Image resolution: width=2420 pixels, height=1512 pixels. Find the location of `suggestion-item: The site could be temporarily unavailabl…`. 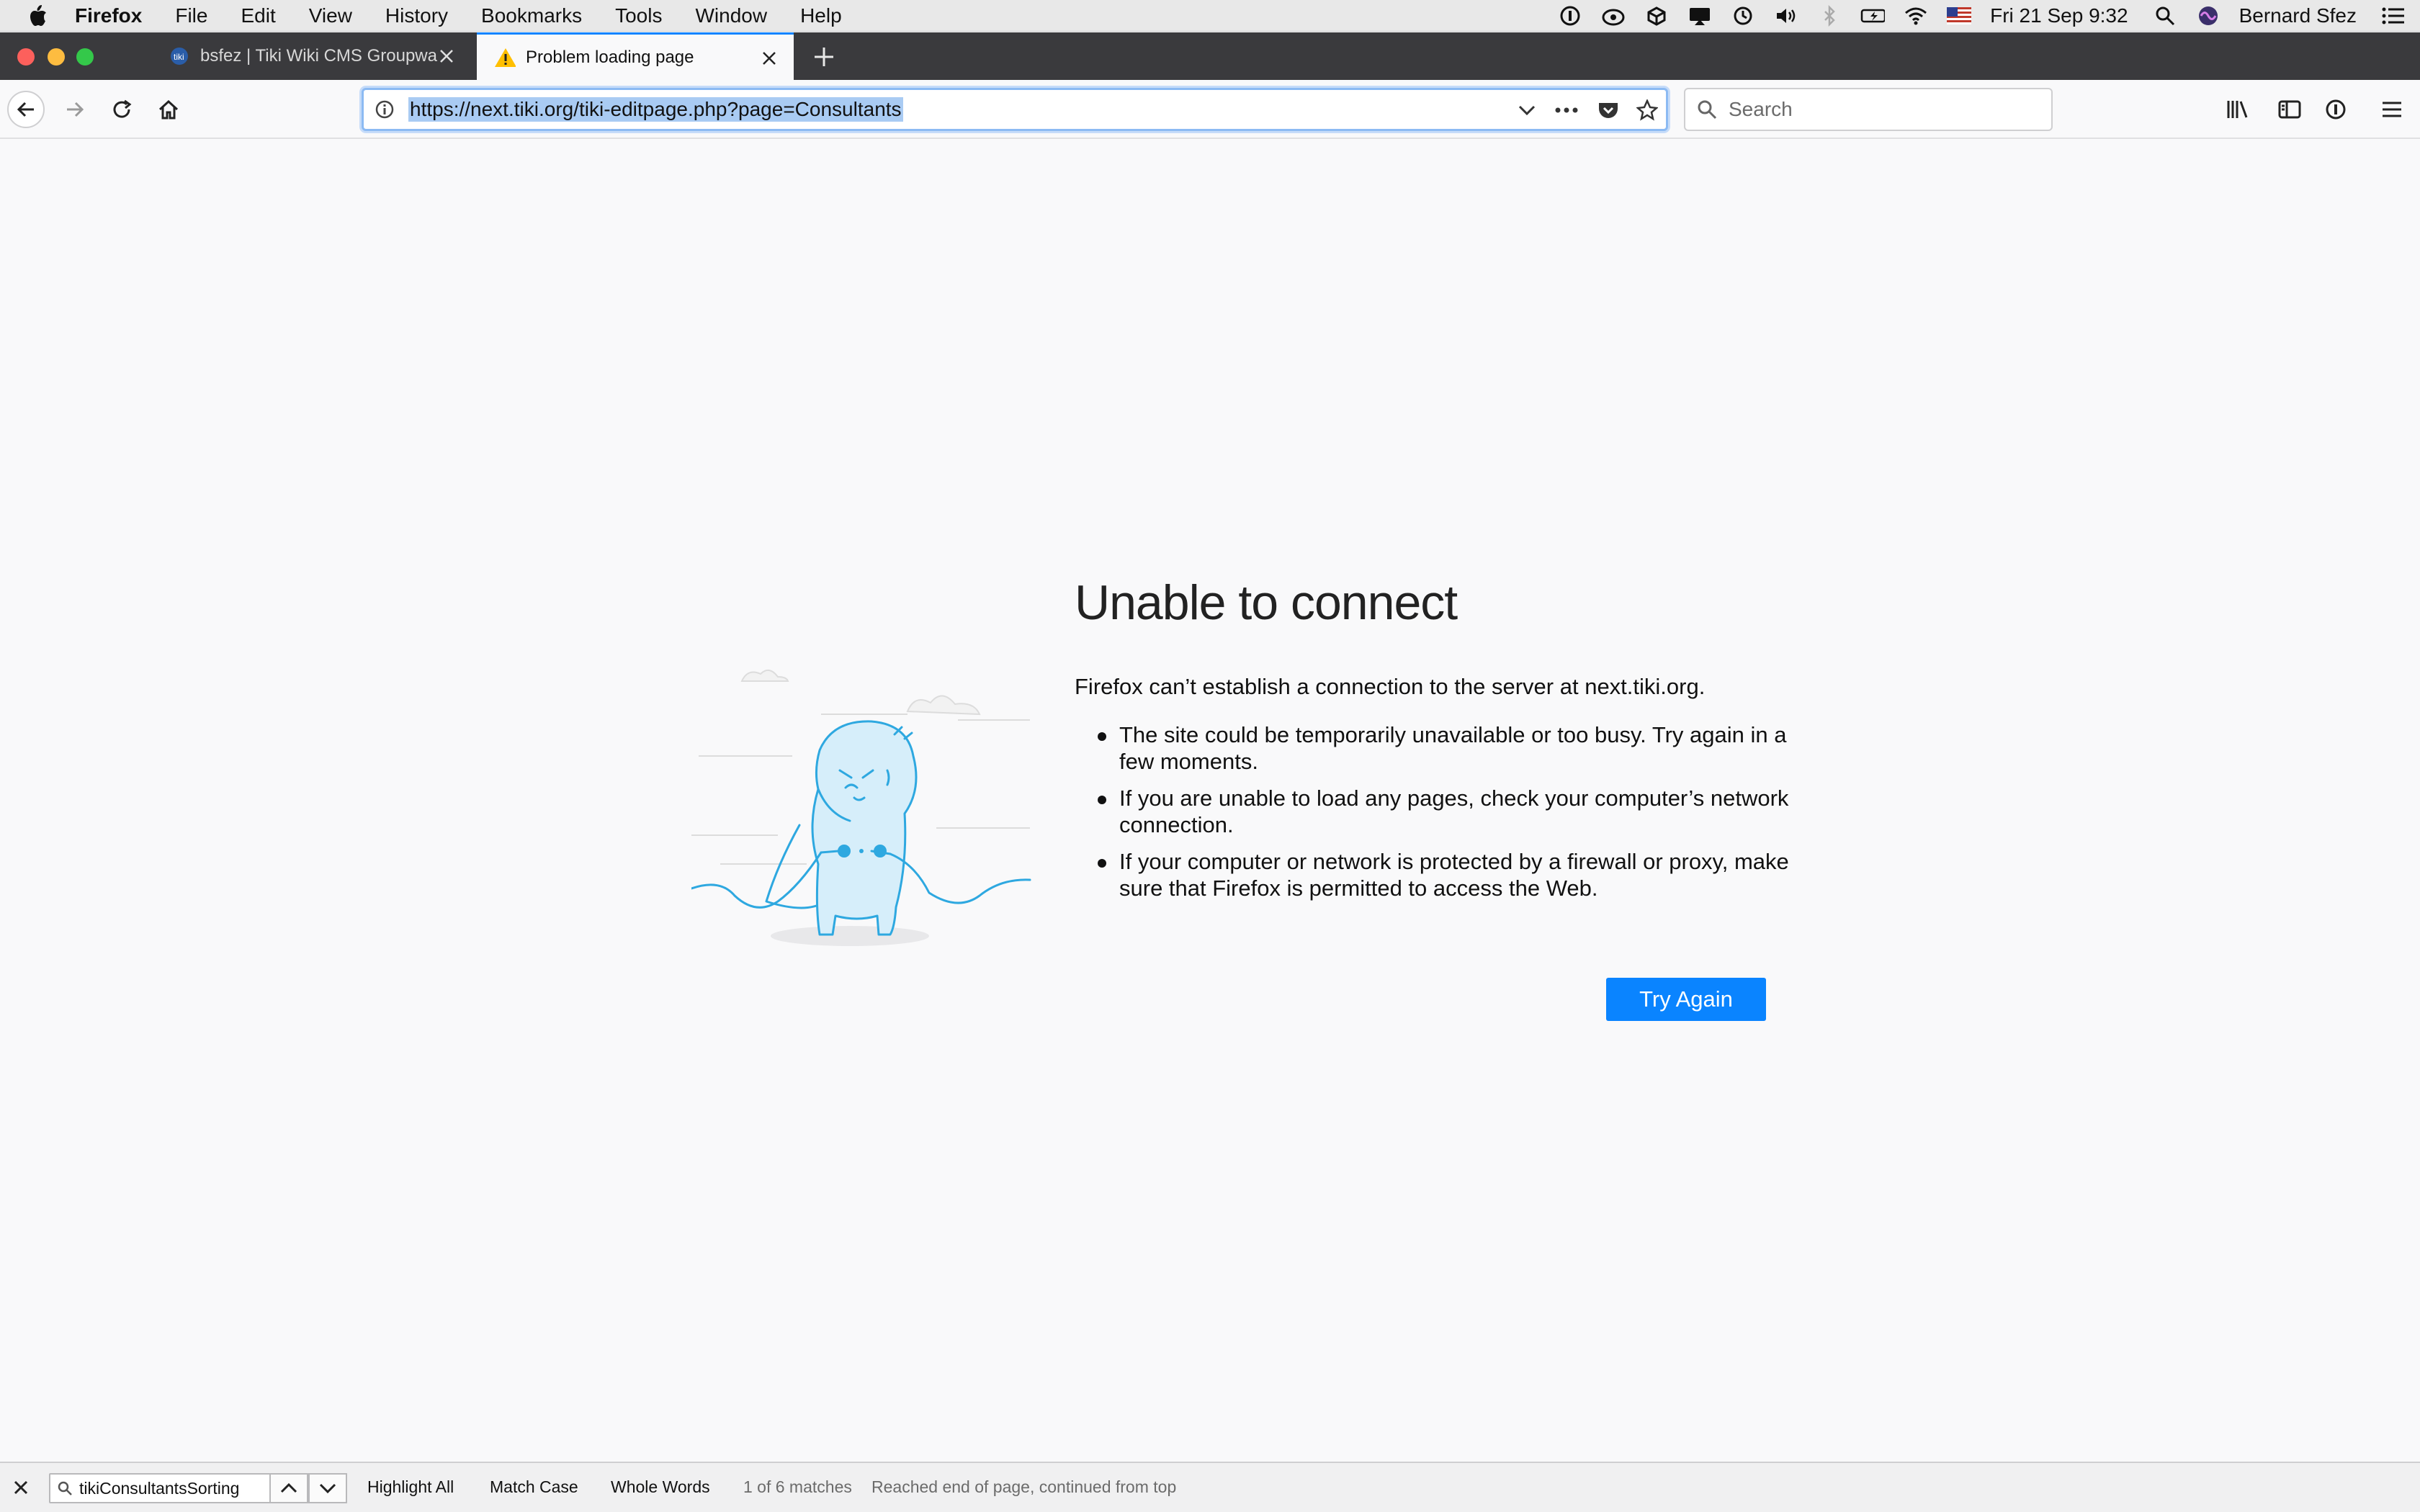

suggestion-item: The site could be temporarily unavailabl… is located at coordinates (1435, 748).